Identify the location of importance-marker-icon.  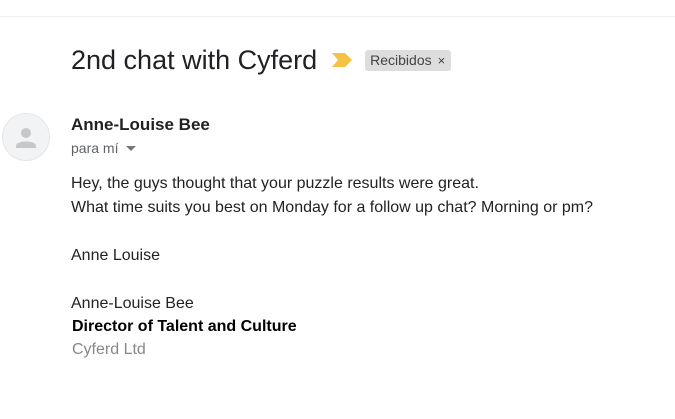
(342, 60).